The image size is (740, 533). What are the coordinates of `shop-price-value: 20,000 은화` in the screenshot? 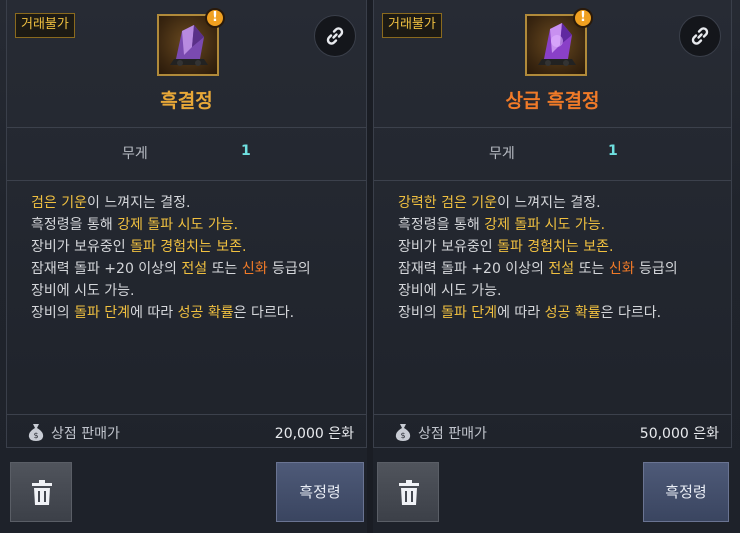 It's located at (314, 434).